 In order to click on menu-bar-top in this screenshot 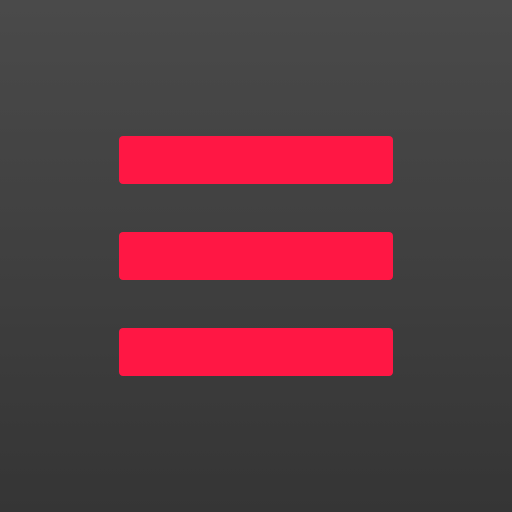, I will do `click(256, 160)`.